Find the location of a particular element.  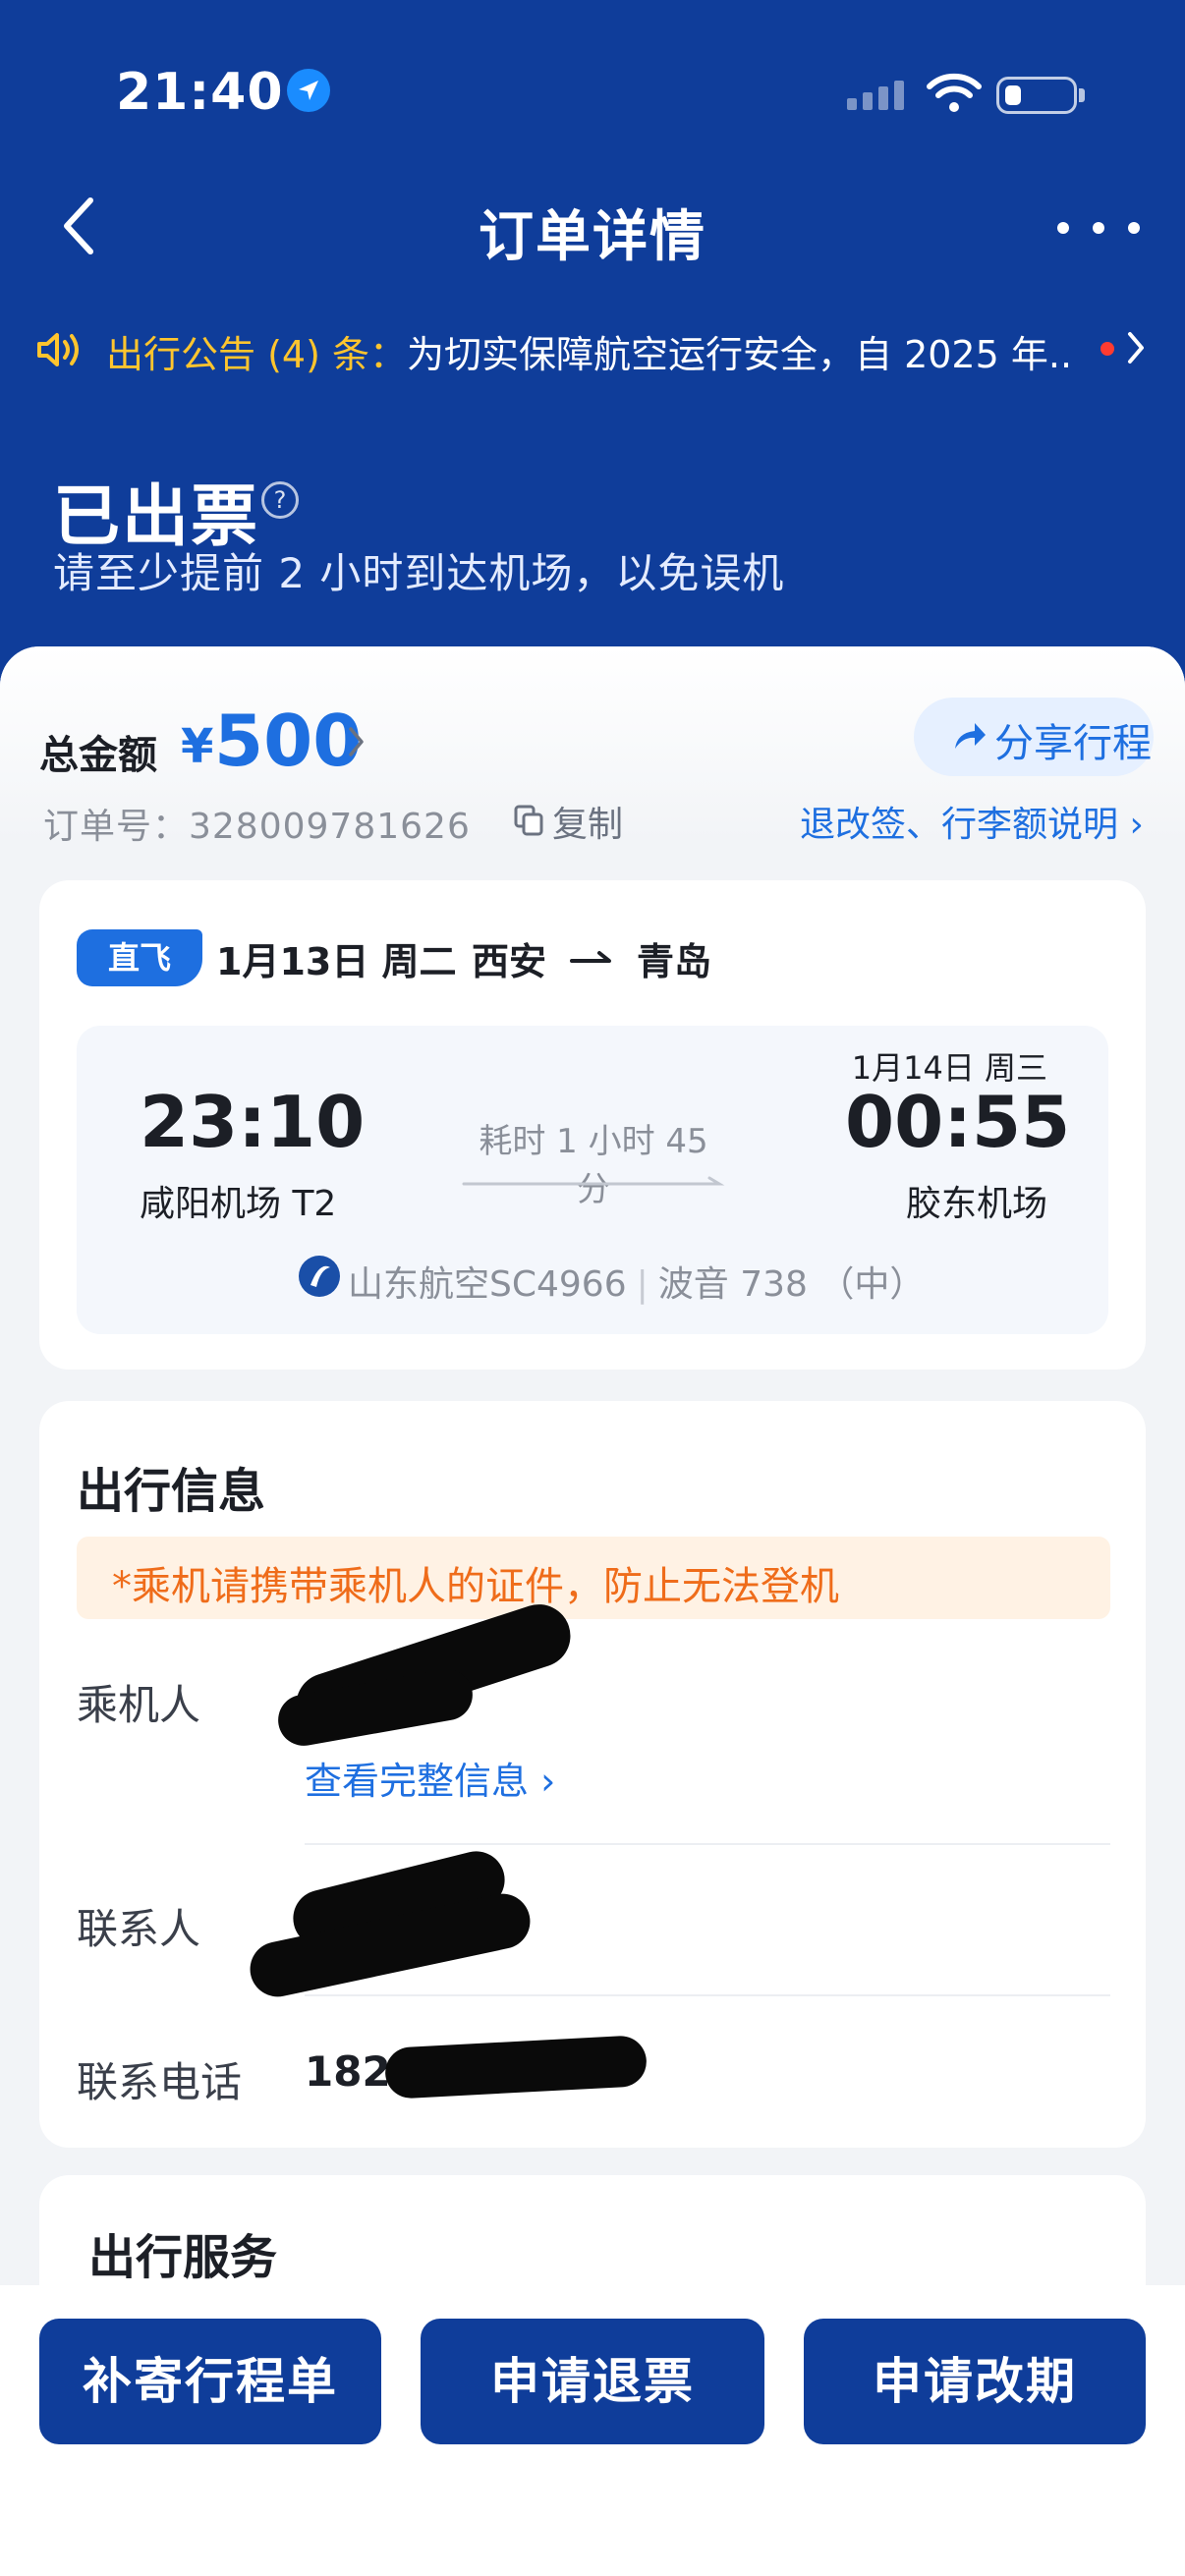

aircraft-type: 波音 738 （中） is located at coordinates (792, 1284).